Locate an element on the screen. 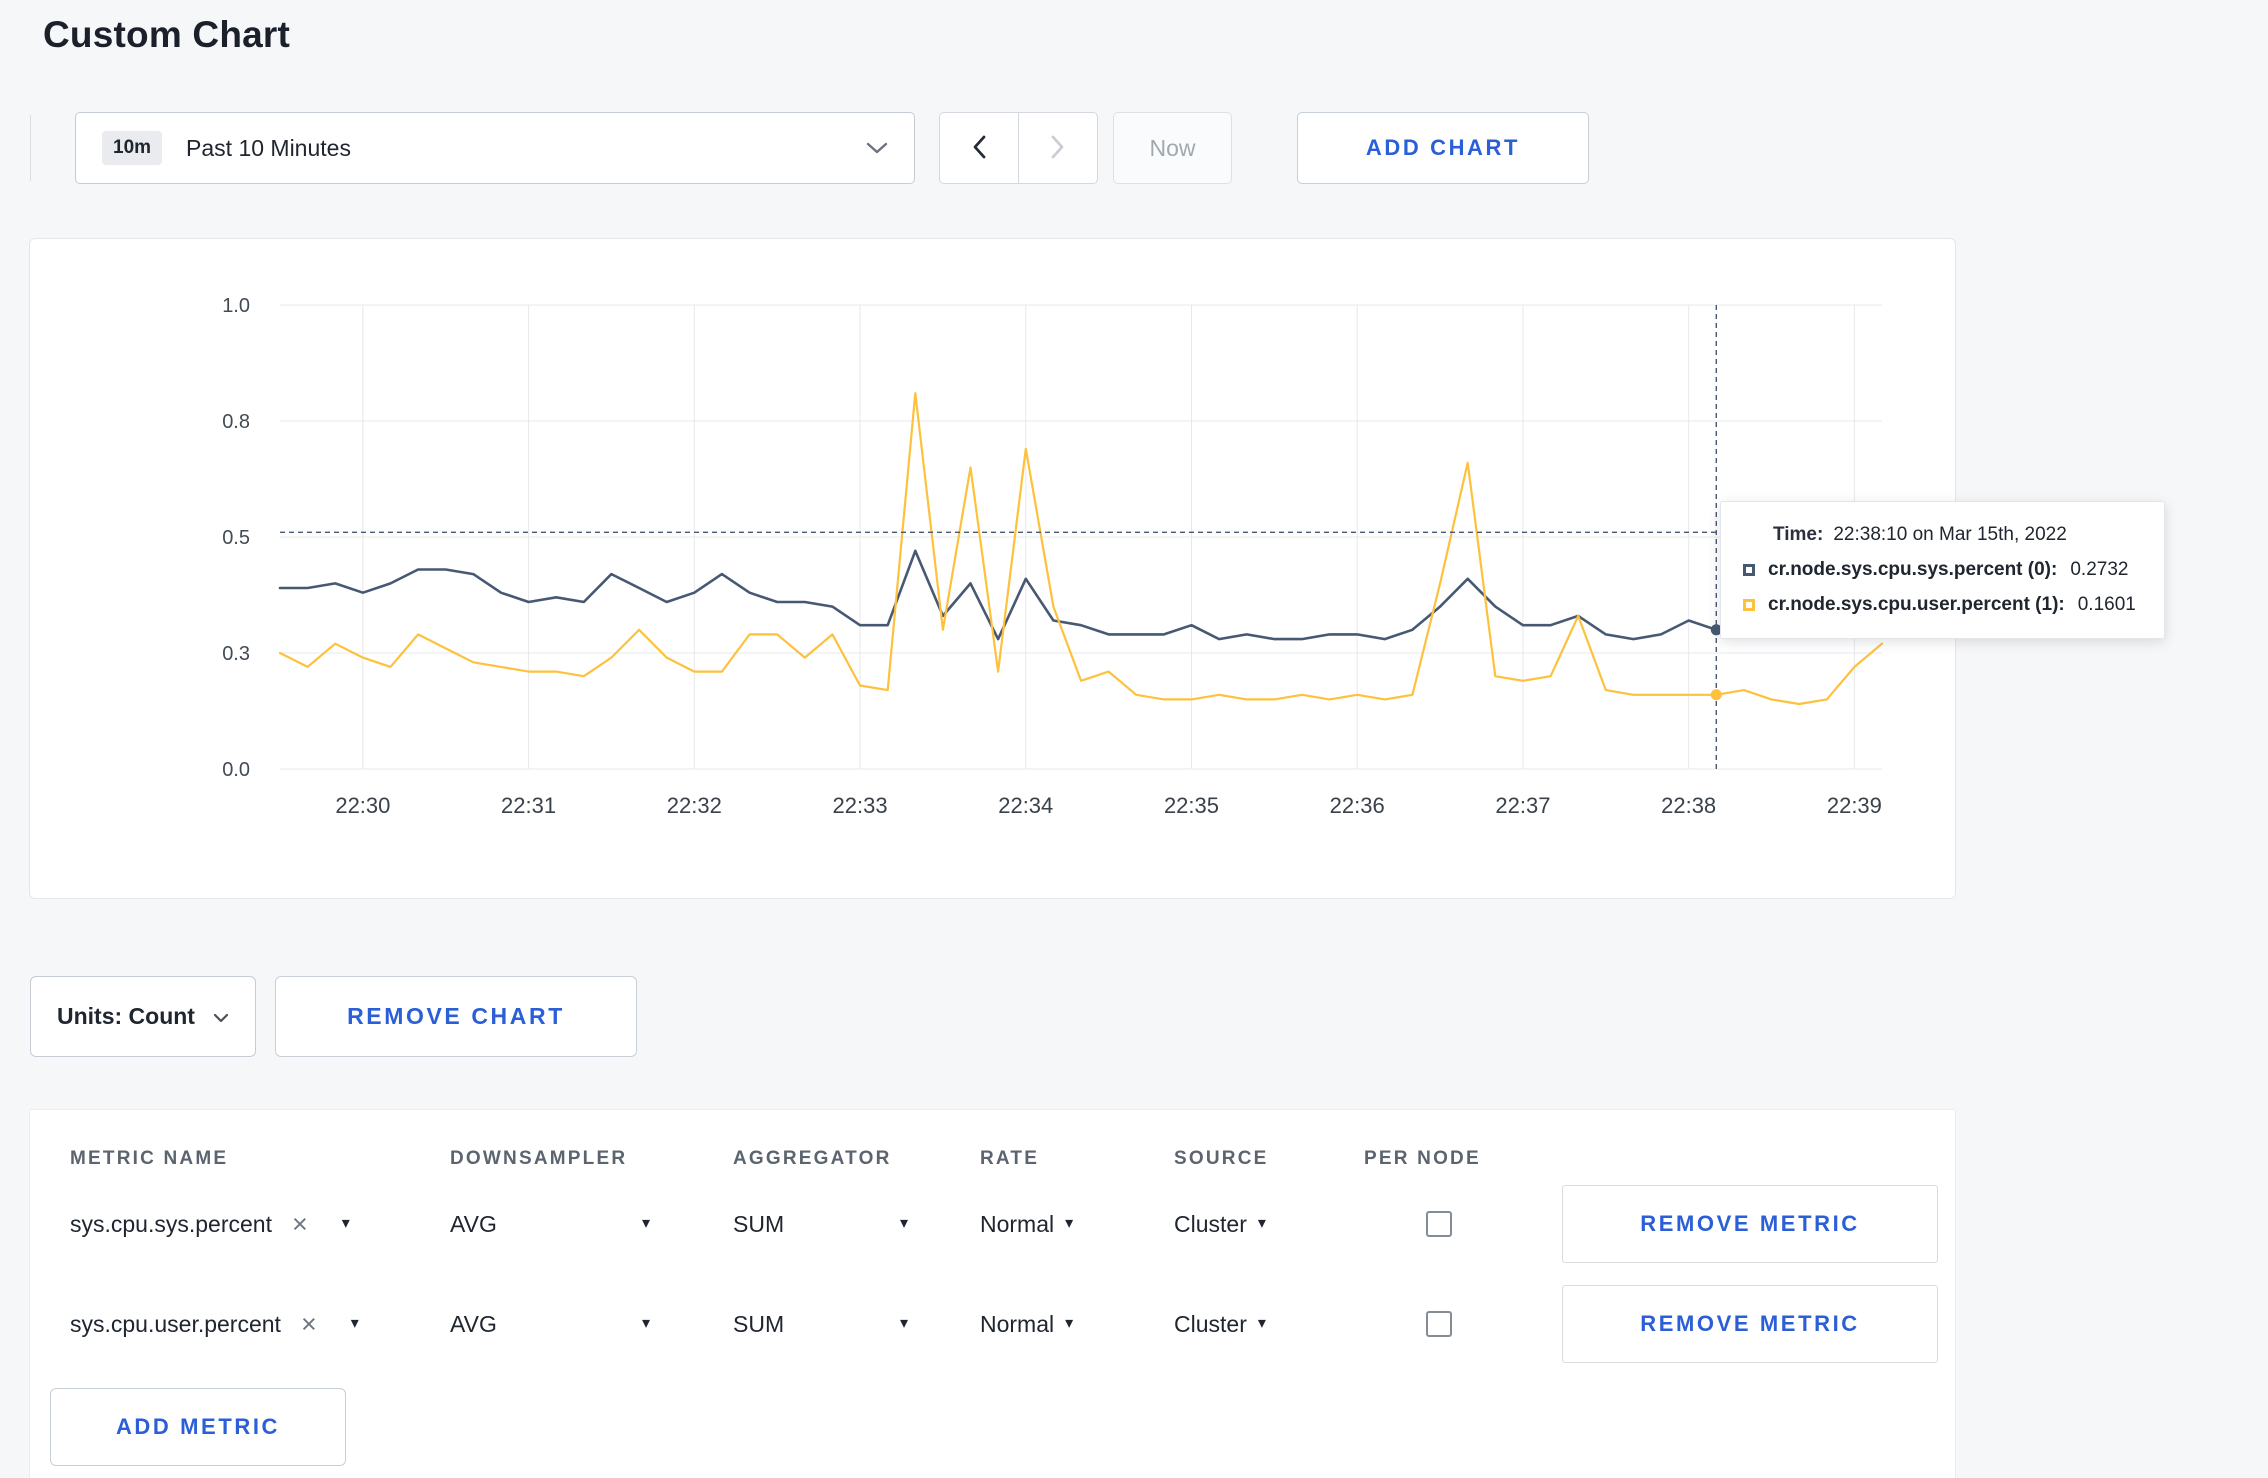 The image size is (2268, 1478). metric-name-select: sys.cpu.sys.percent × ▾ is located at coordinates (260, 1224).